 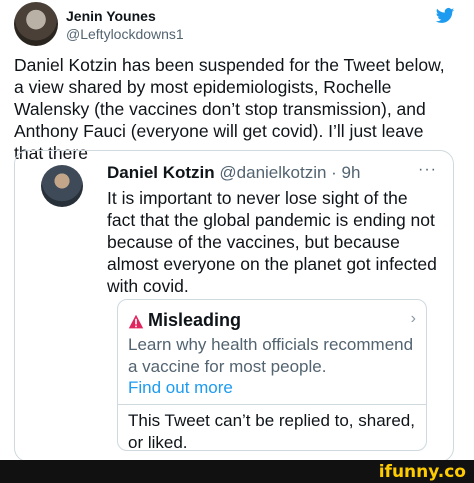 I want to click on warning-title: Misleading, so click(x=195, y=320).